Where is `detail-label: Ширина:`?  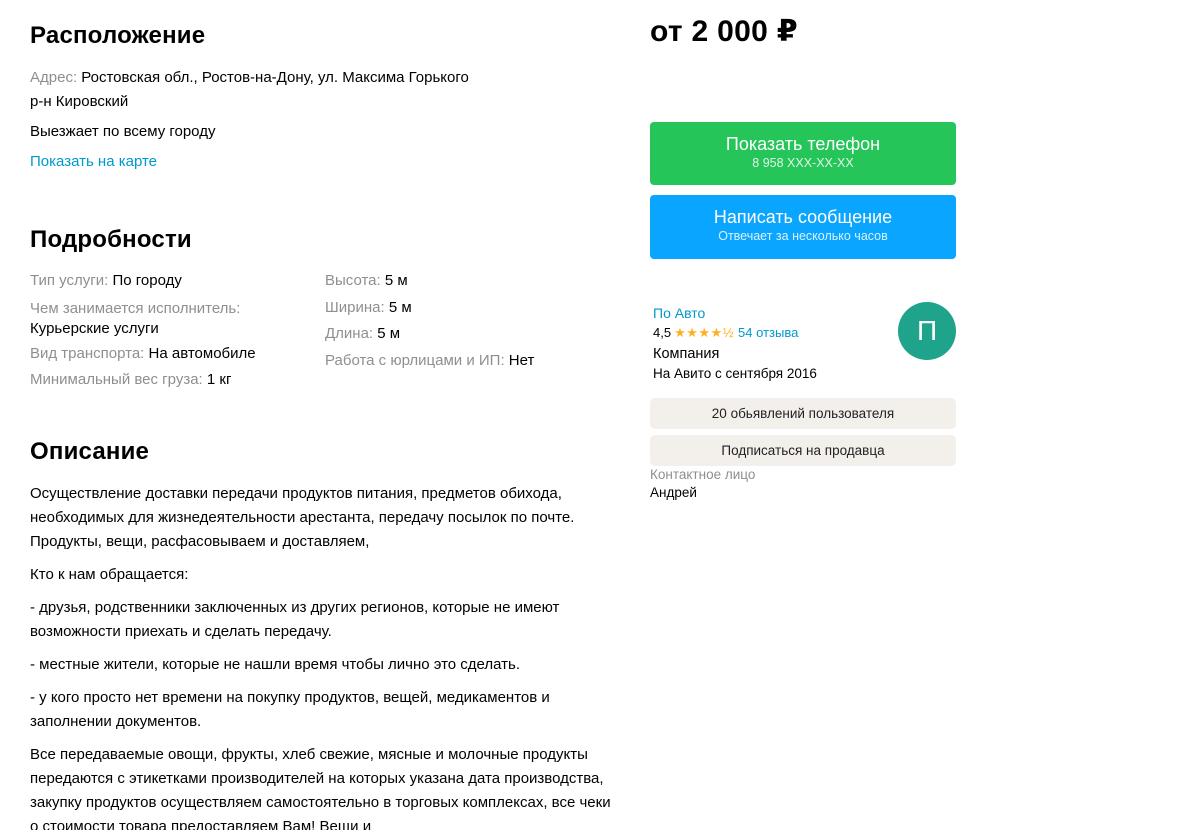
detail-label: Ширина: is located at coordinates (355, 307).